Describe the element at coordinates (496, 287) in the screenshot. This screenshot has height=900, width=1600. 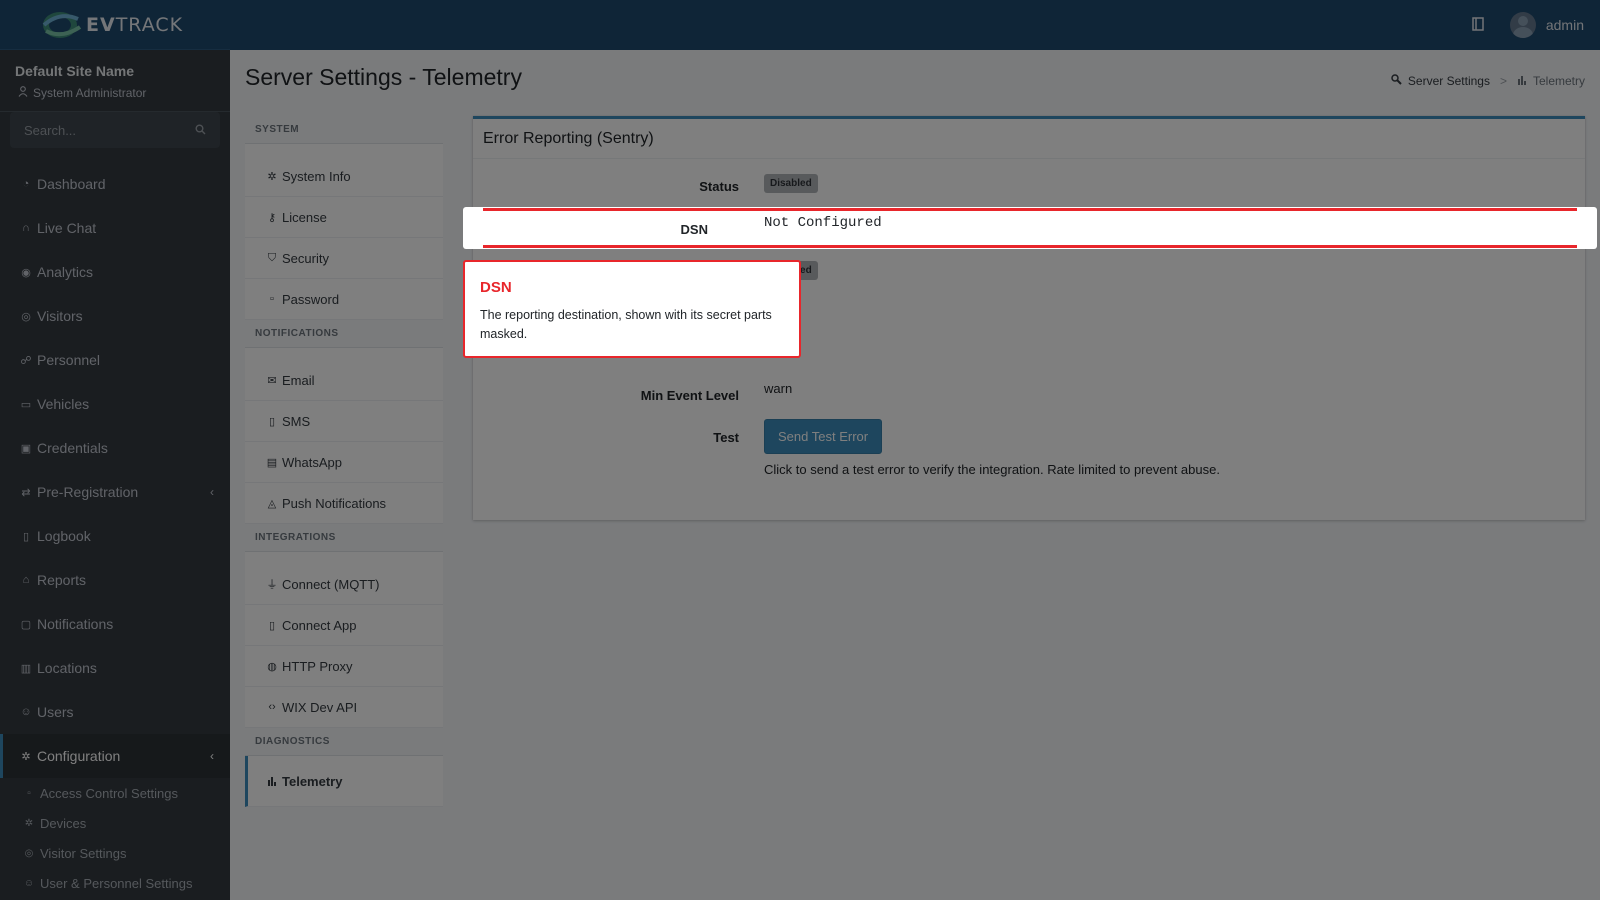
I see `tooltip-title: DSN` at that location.